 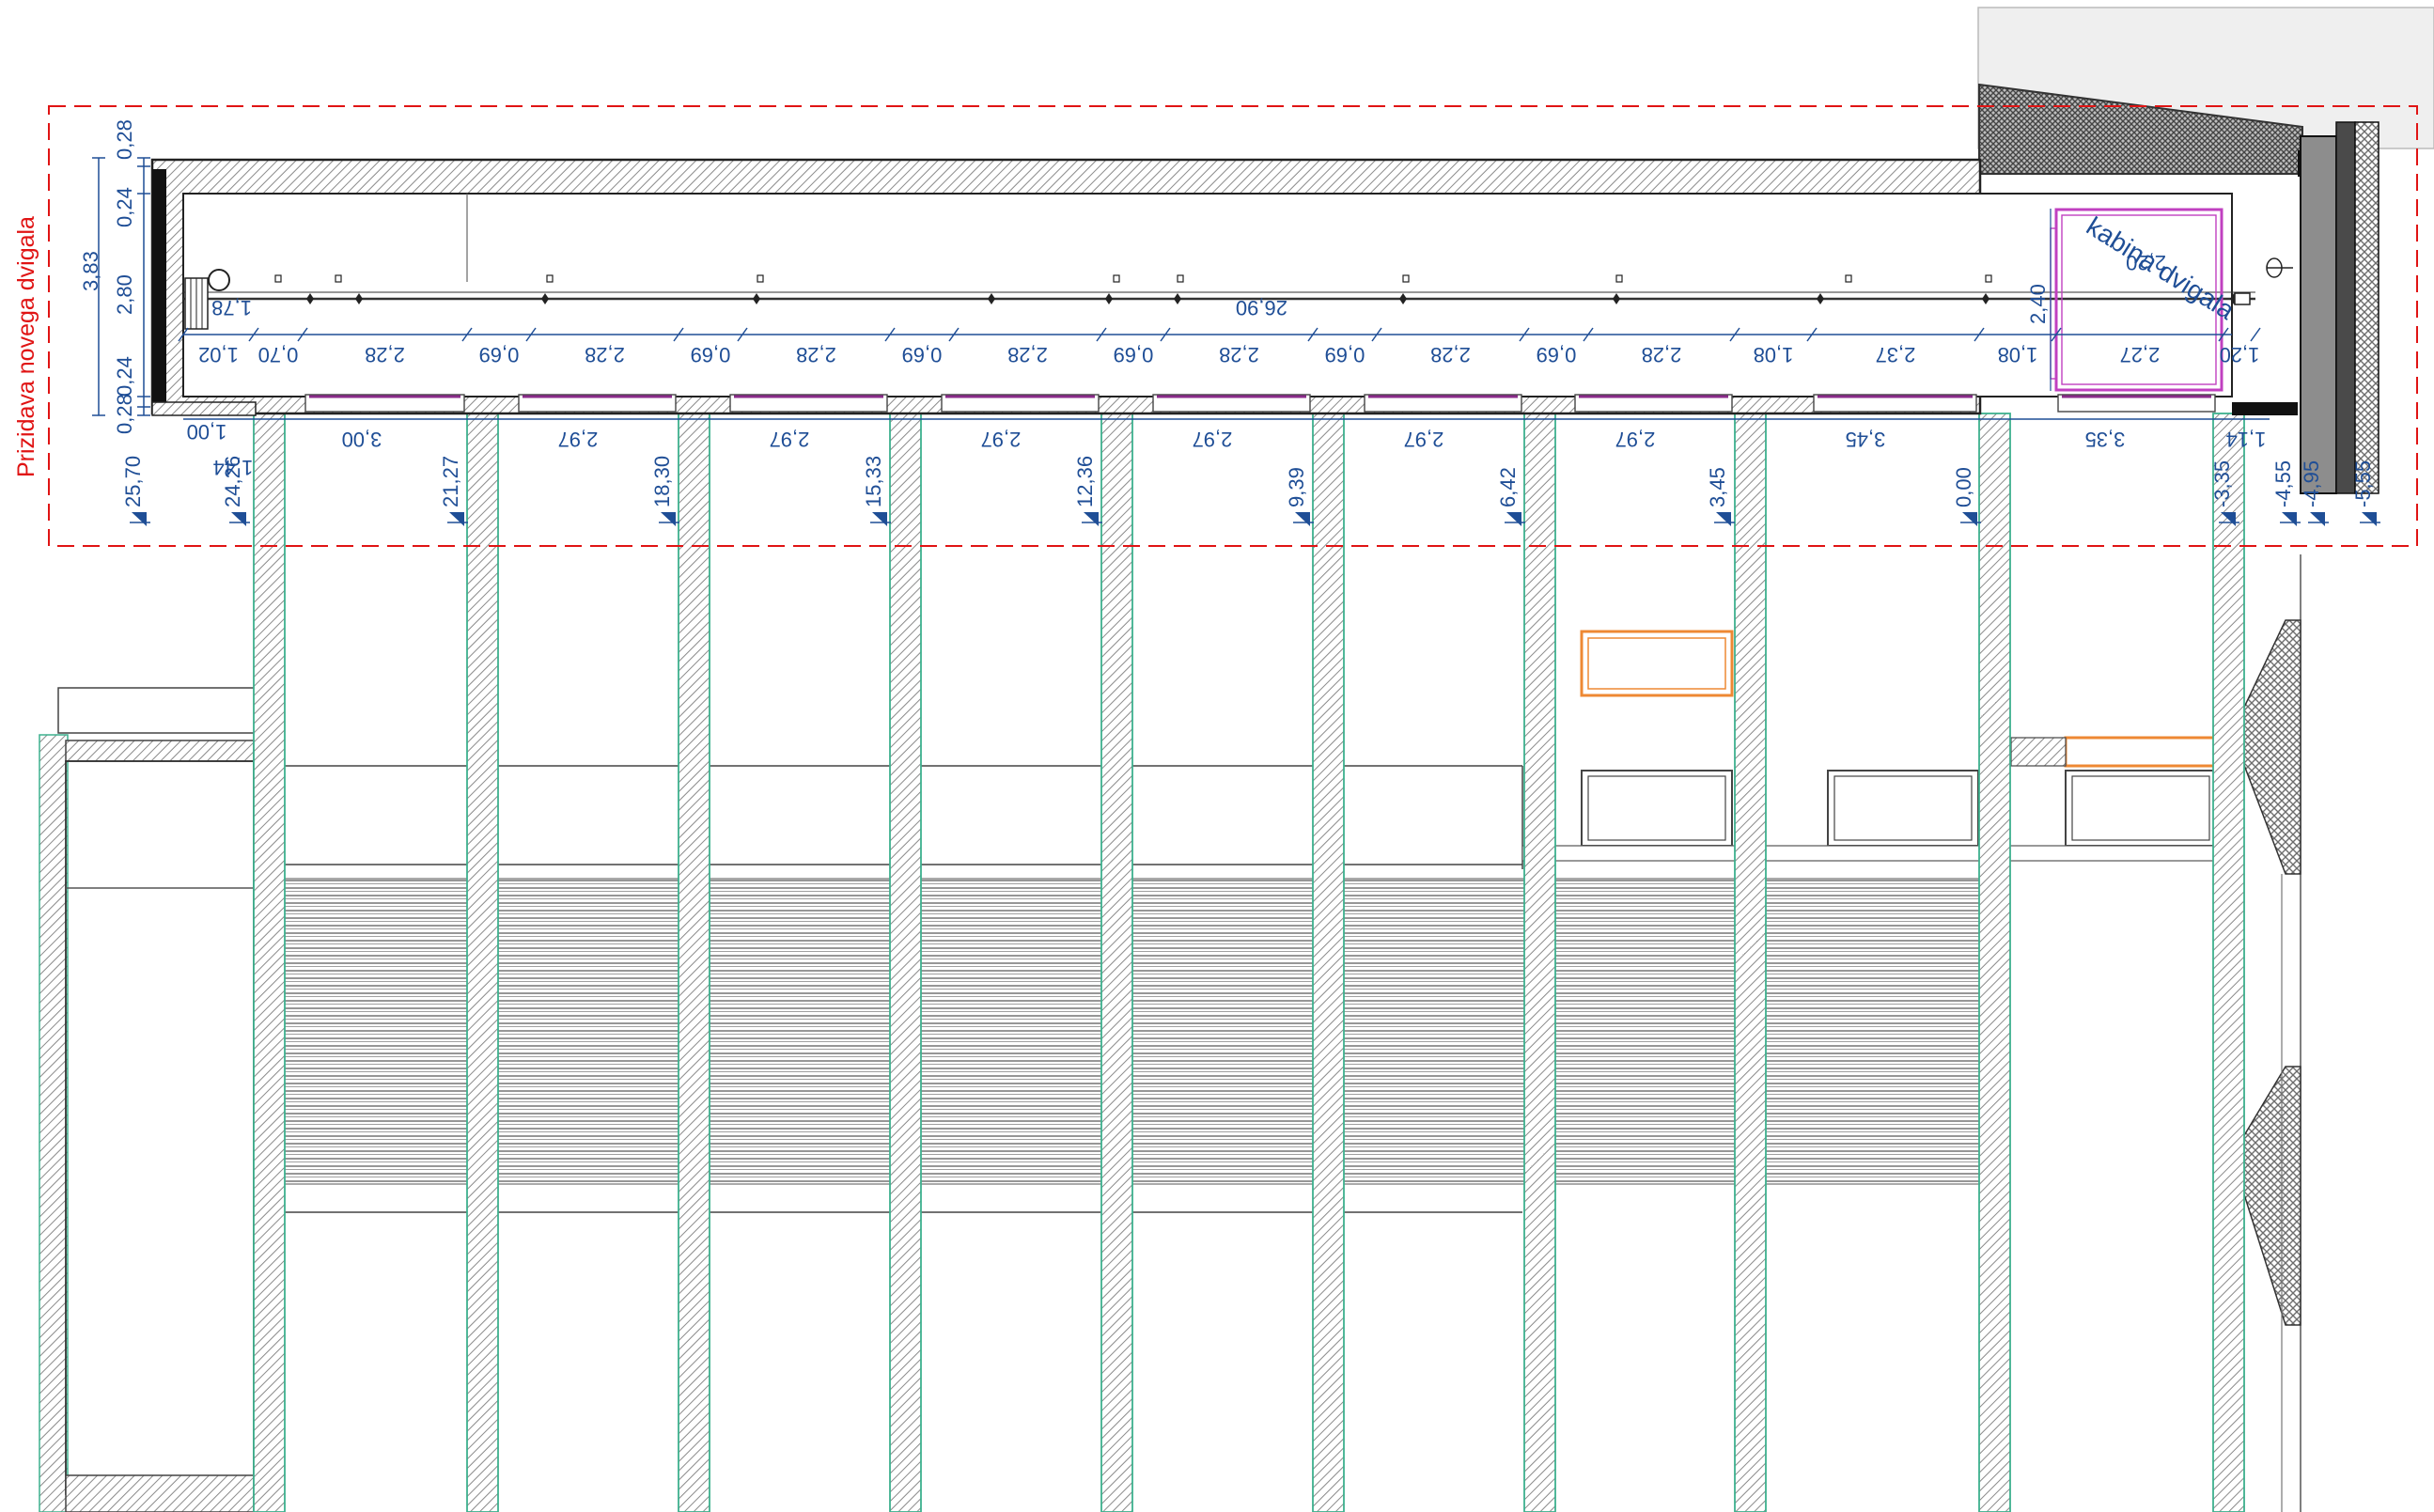 What do you see at coordinates (218, 354) in the screenshot?
I see `dim-segment: 1,02` at bounding box center [218, 354].